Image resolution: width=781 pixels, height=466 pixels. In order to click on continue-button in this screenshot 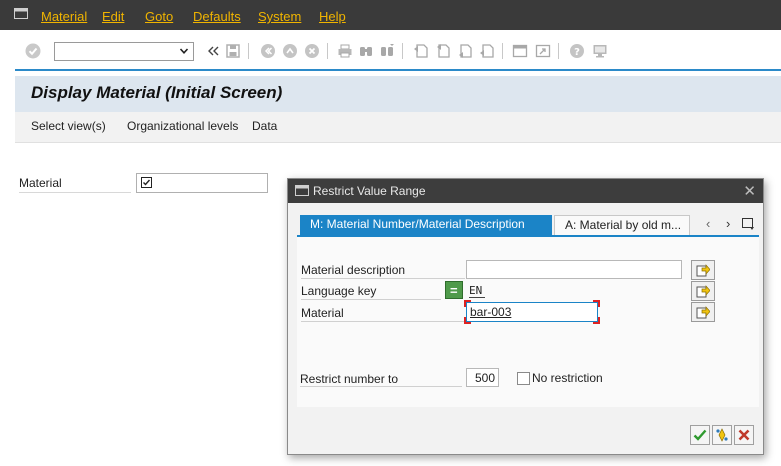, I will do `click(700, 435)`.